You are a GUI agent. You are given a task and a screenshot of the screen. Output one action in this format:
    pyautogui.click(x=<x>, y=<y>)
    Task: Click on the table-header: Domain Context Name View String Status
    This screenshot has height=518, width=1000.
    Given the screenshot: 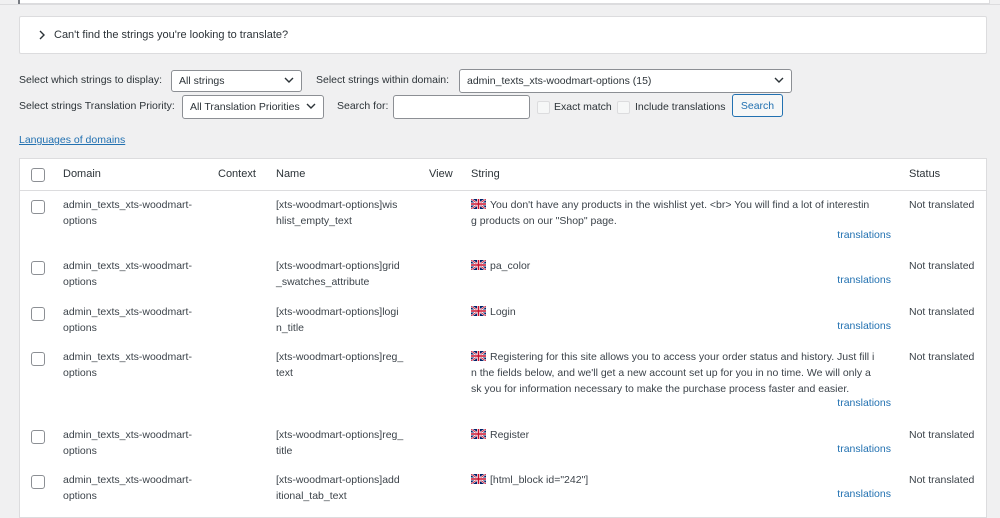 What is the action you would take?
    pyautogui.click(x=503, y=175)
    